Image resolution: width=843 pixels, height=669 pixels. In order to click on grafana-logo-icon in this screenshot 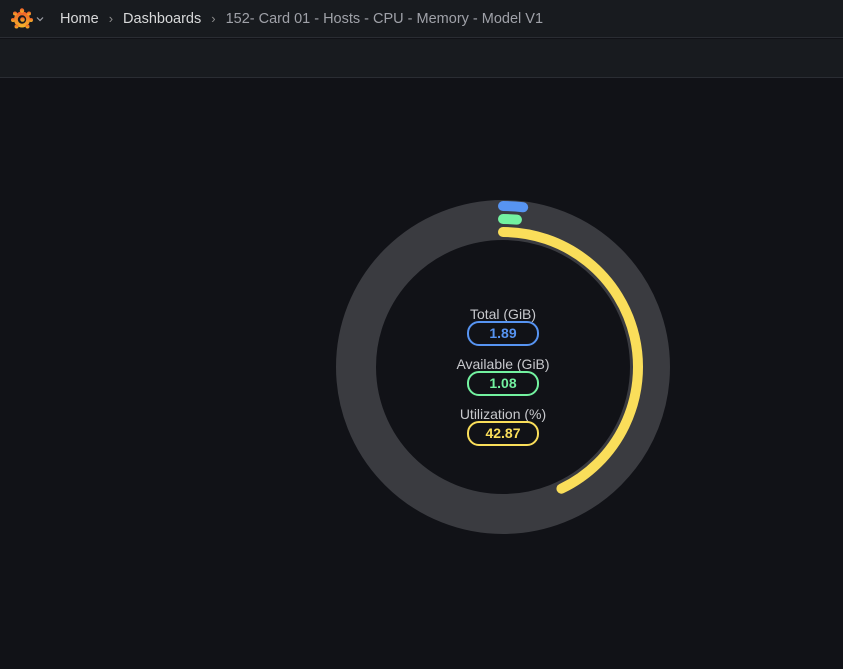, I will do `click(22, 17)`.